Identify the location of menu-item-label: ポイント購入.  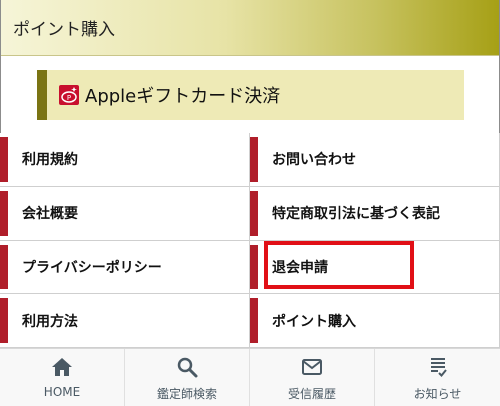
(314, 321).